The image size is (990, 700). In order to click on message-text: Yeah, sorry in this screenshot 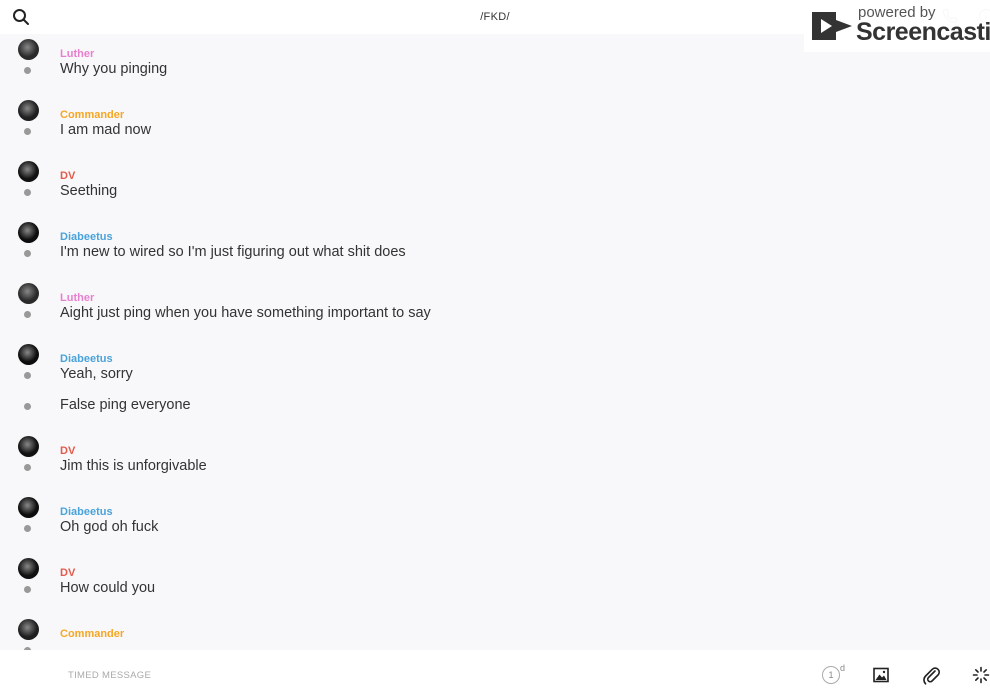, I will do `click(96, 374)`.